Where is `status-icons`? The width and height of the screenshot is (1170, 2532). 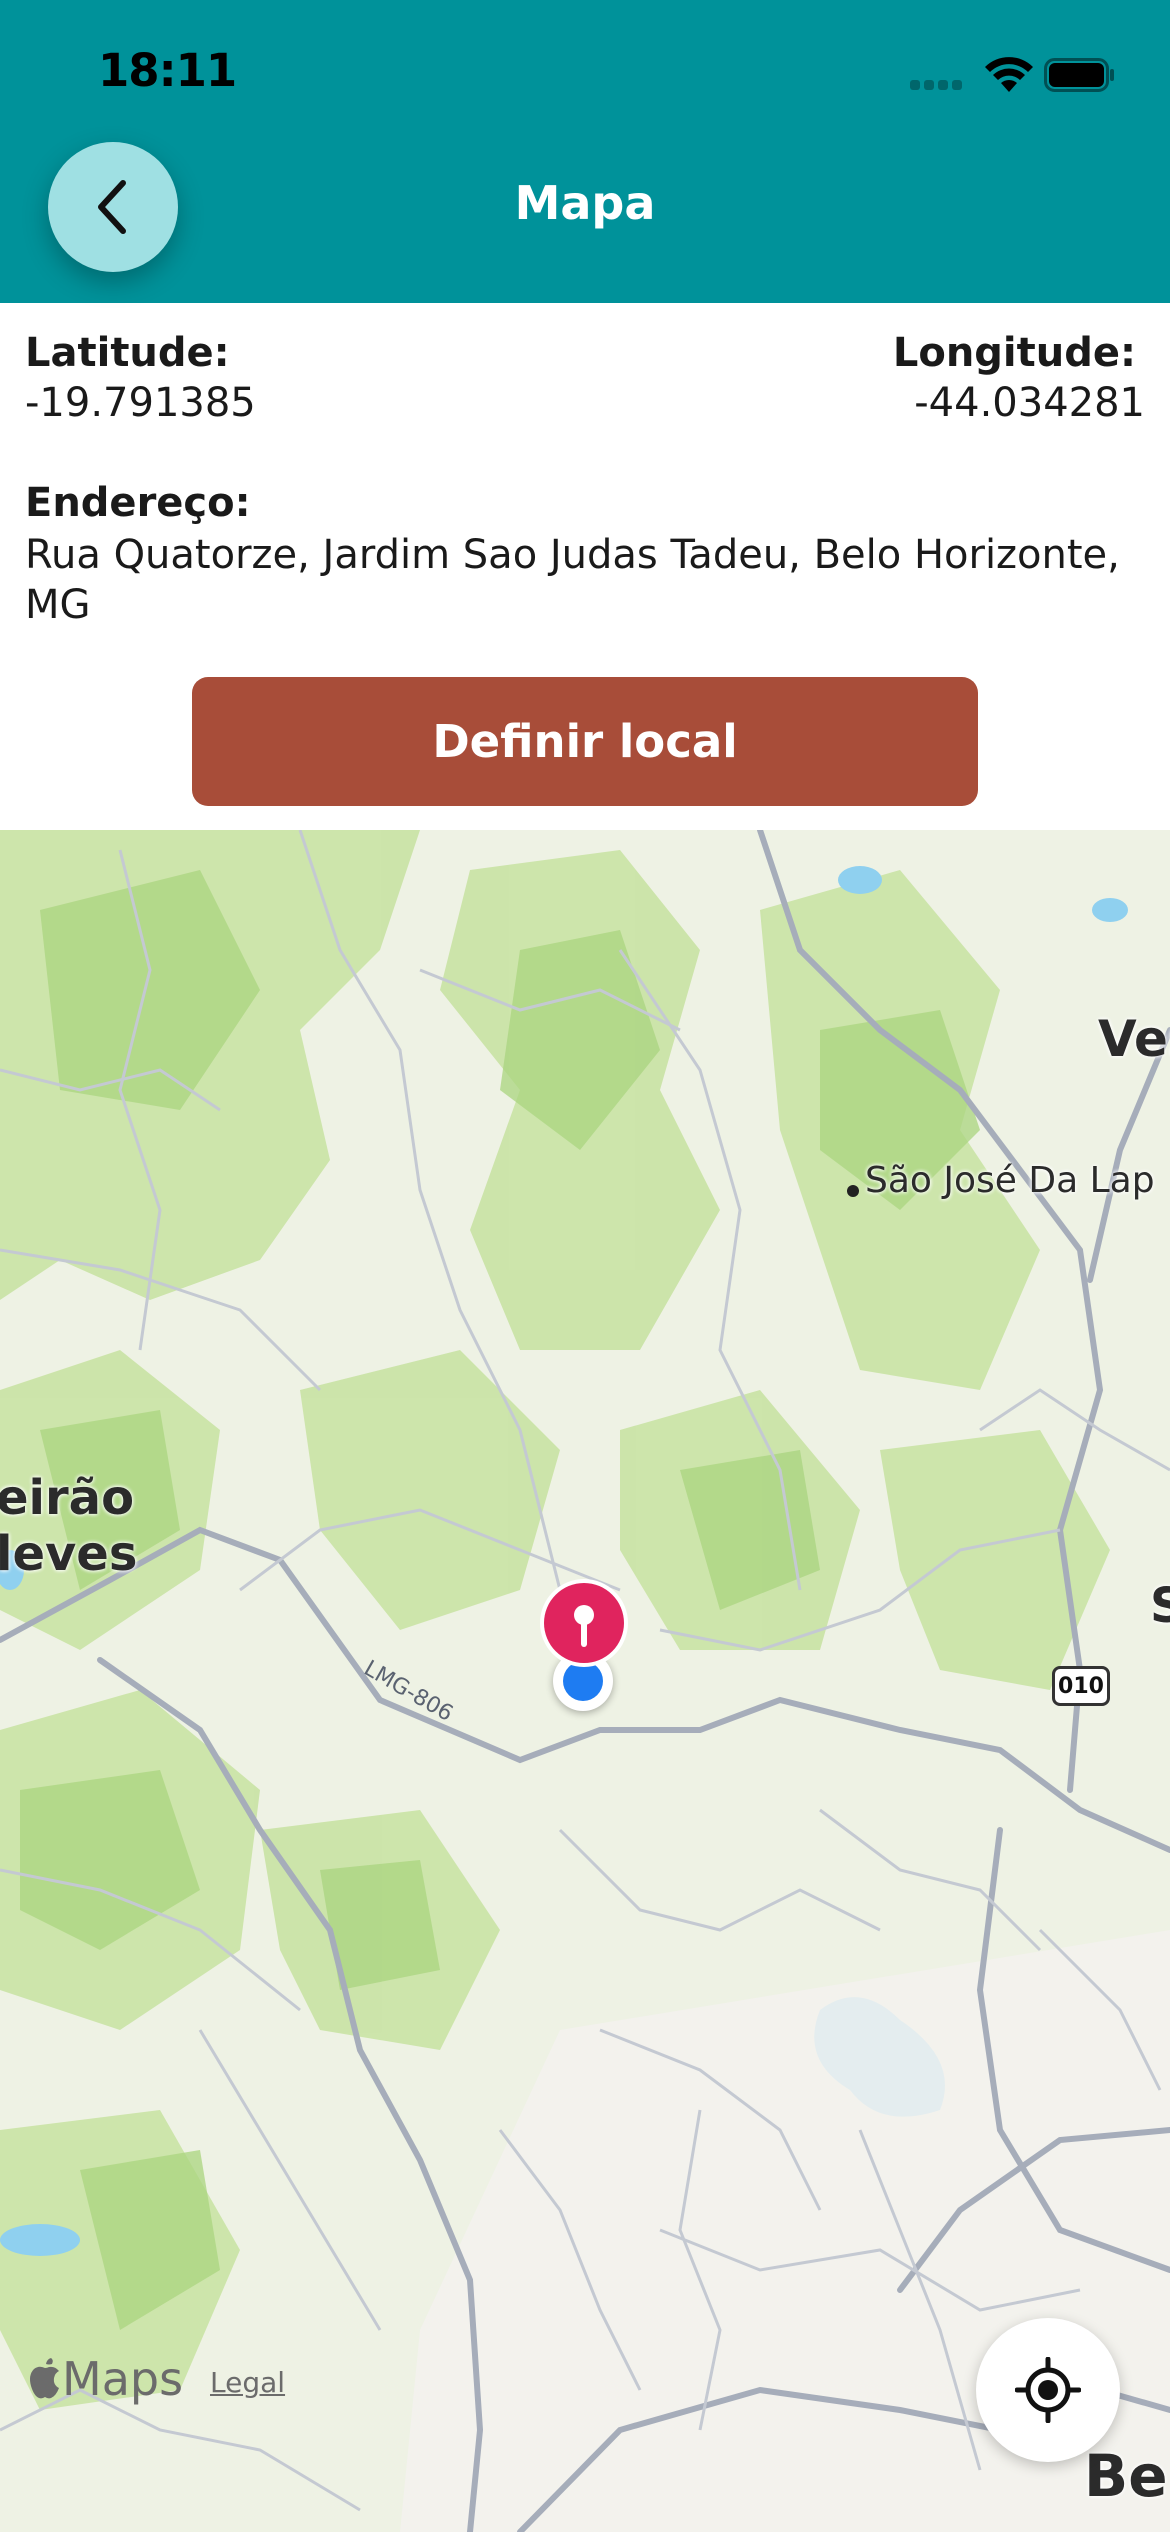
status-icons is located at coordinates (1011, 76).